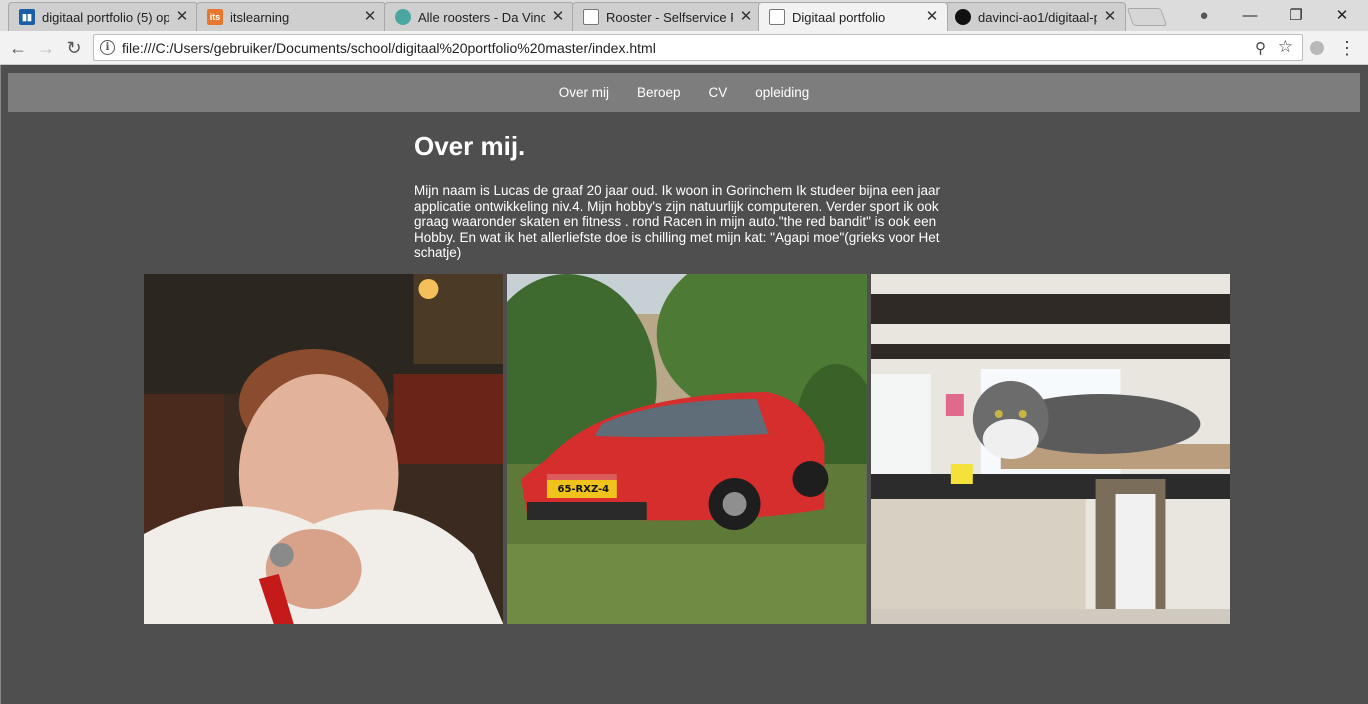 This screenshot has width=1368, height=704. Describe the element at coordinates (46, 48) in the screenshot. I see `forward-icon: →` at that location.